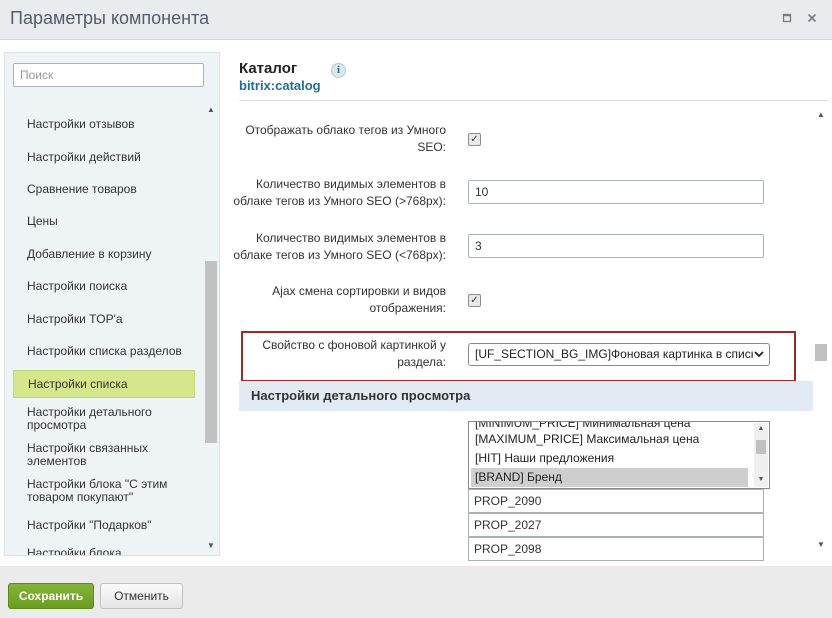 Image resolution: width=832 pixels, height=618 pixels. Describe the element at coordinates (268, 68) in the screenshot. I see `component-title: Каталог` at that location.